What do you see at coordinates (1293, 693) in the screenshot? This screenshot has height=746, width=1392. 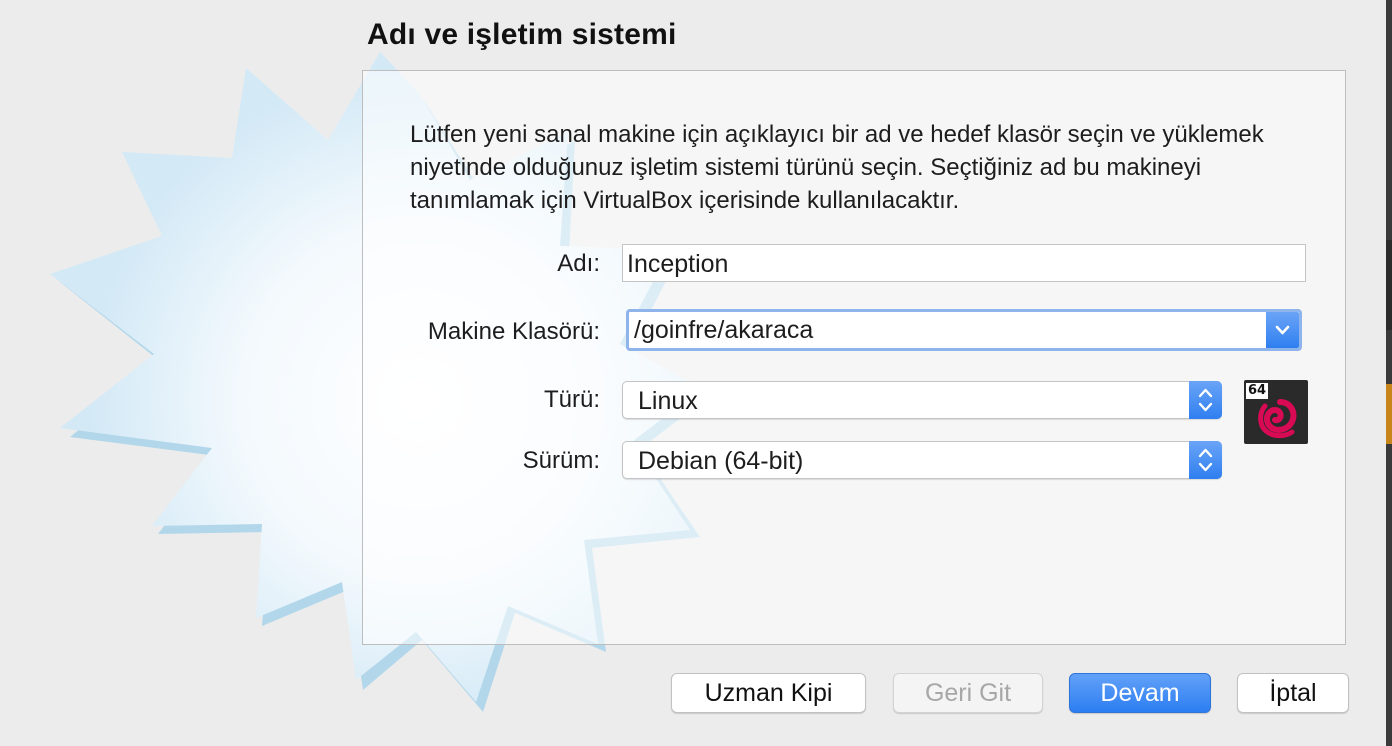 I see `cancel-button: İptal` at bounding box center [1293, 693].